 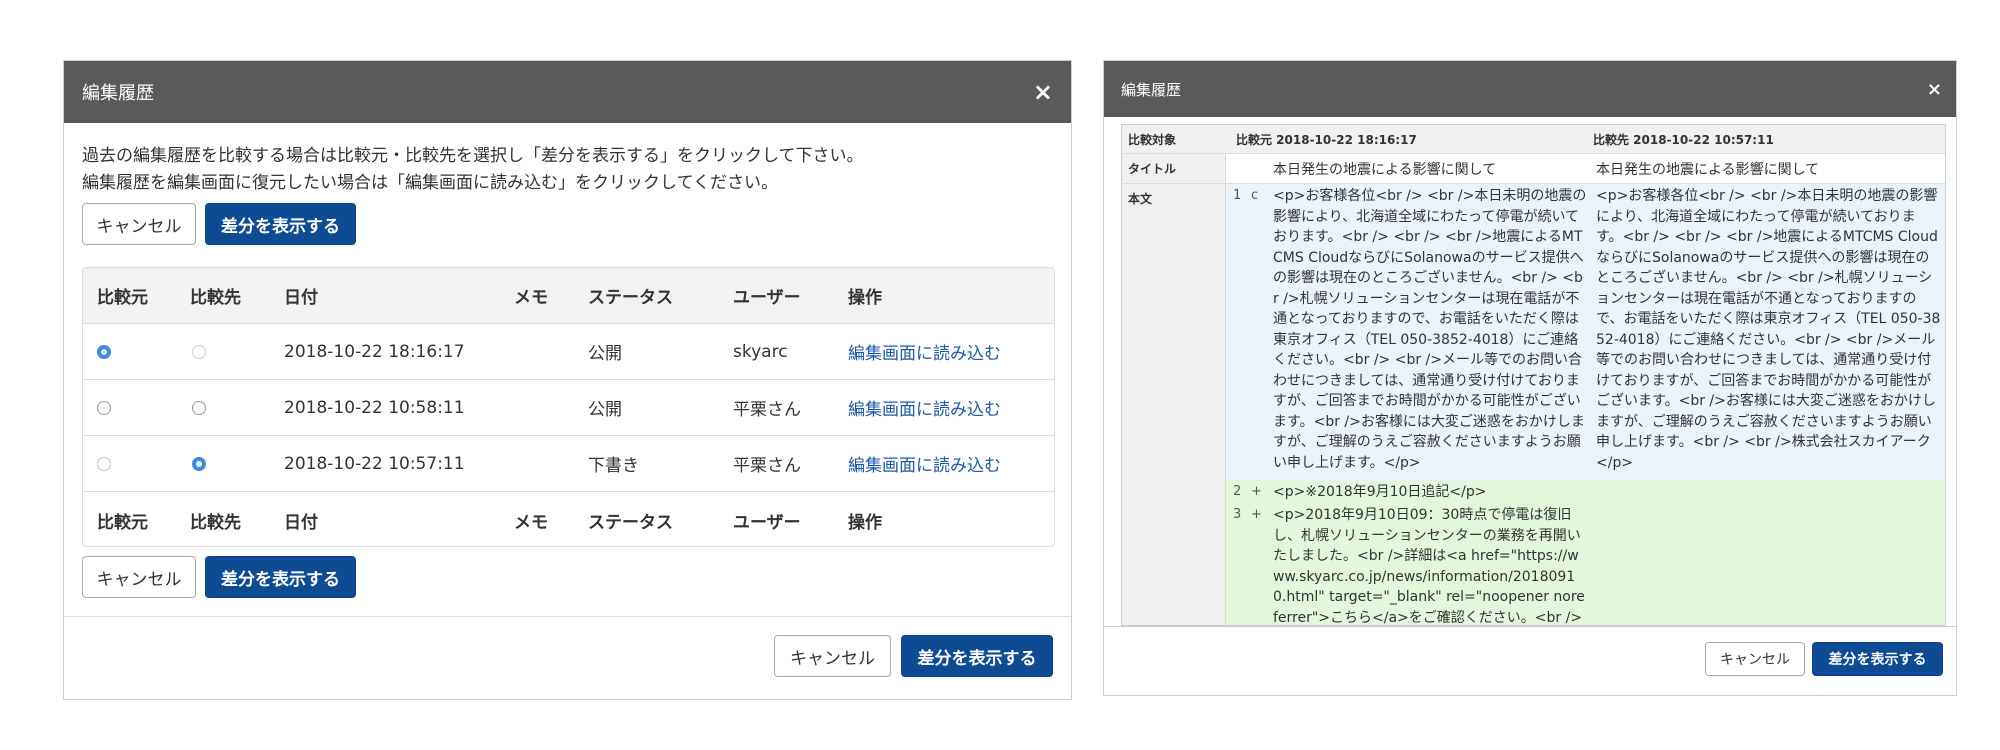 I want to click on row-user: skyarc, so click(x=760, y=351).